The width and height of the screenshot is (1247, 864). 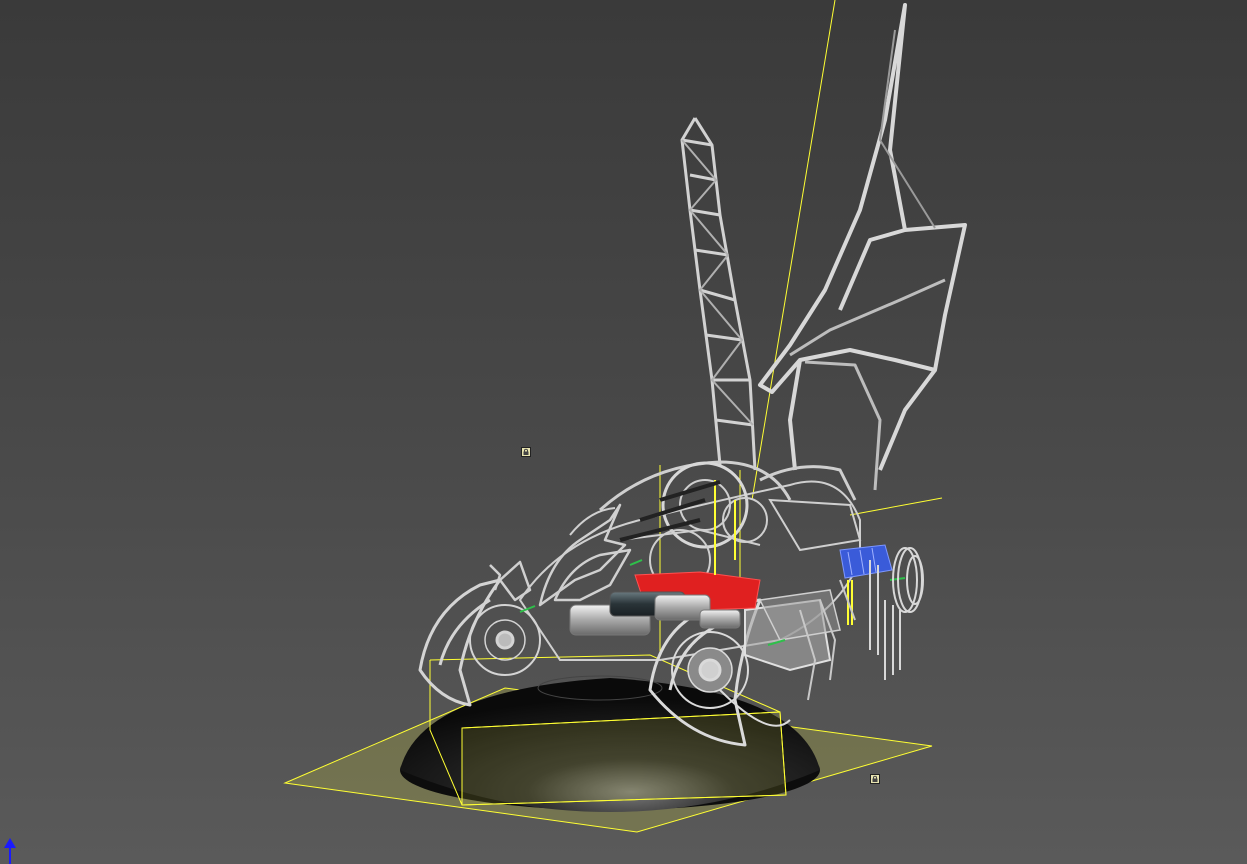 I want to click on lock-marker-right, so click(x=875, y=776).